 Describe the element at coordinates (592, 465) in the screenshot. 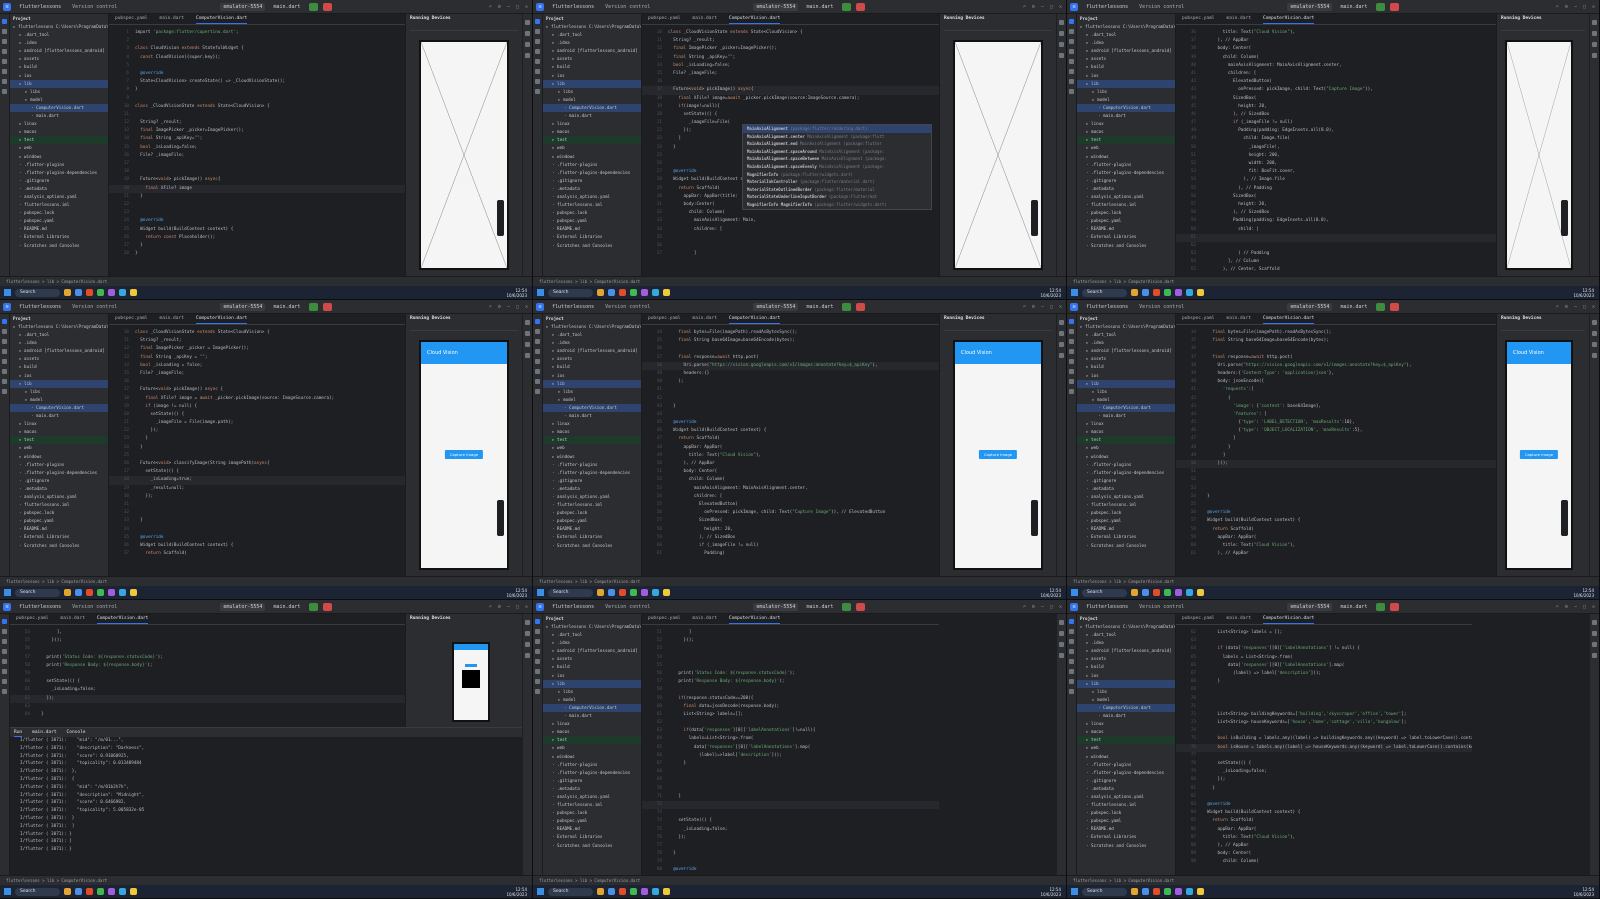

I see `tree-item: · .flutter-plugins` at that location.